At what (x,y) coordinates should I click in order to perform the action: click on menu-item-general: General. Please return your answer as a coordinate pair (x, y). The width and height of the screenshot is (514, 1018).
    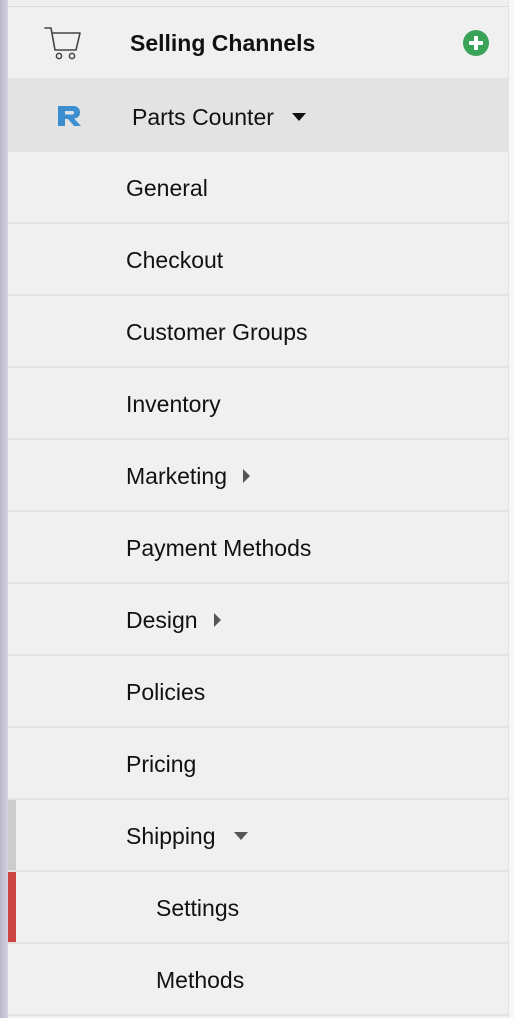
    Looking at the image, I should click on (258, 188).